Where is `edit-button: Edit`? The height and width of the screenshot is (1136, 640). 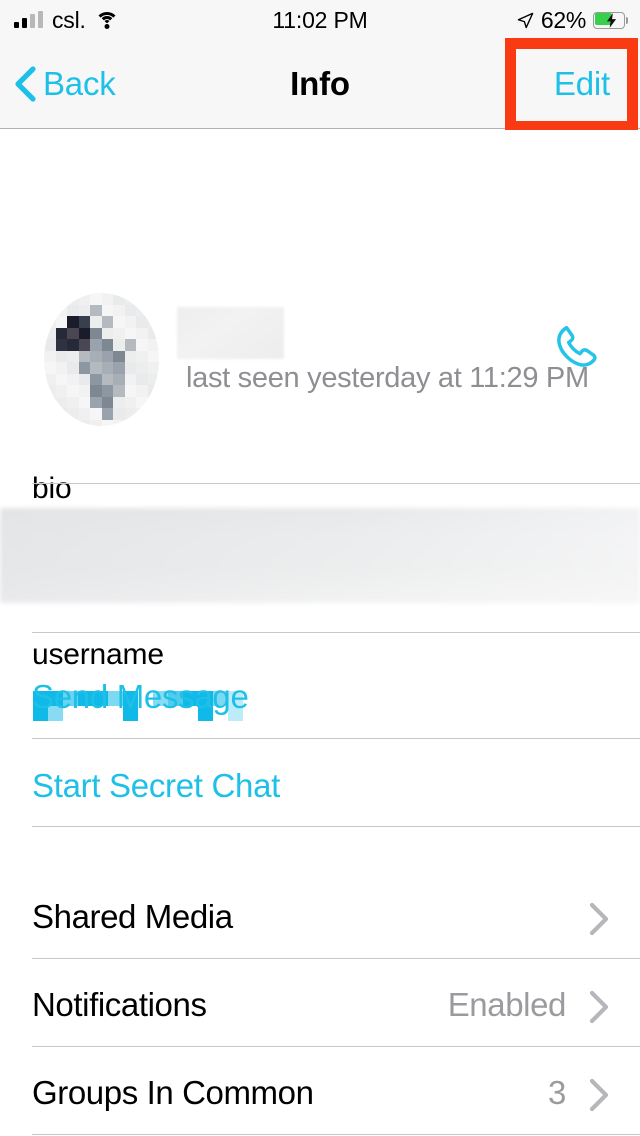
edit-button: Edit is located at coordinates (582, 84).